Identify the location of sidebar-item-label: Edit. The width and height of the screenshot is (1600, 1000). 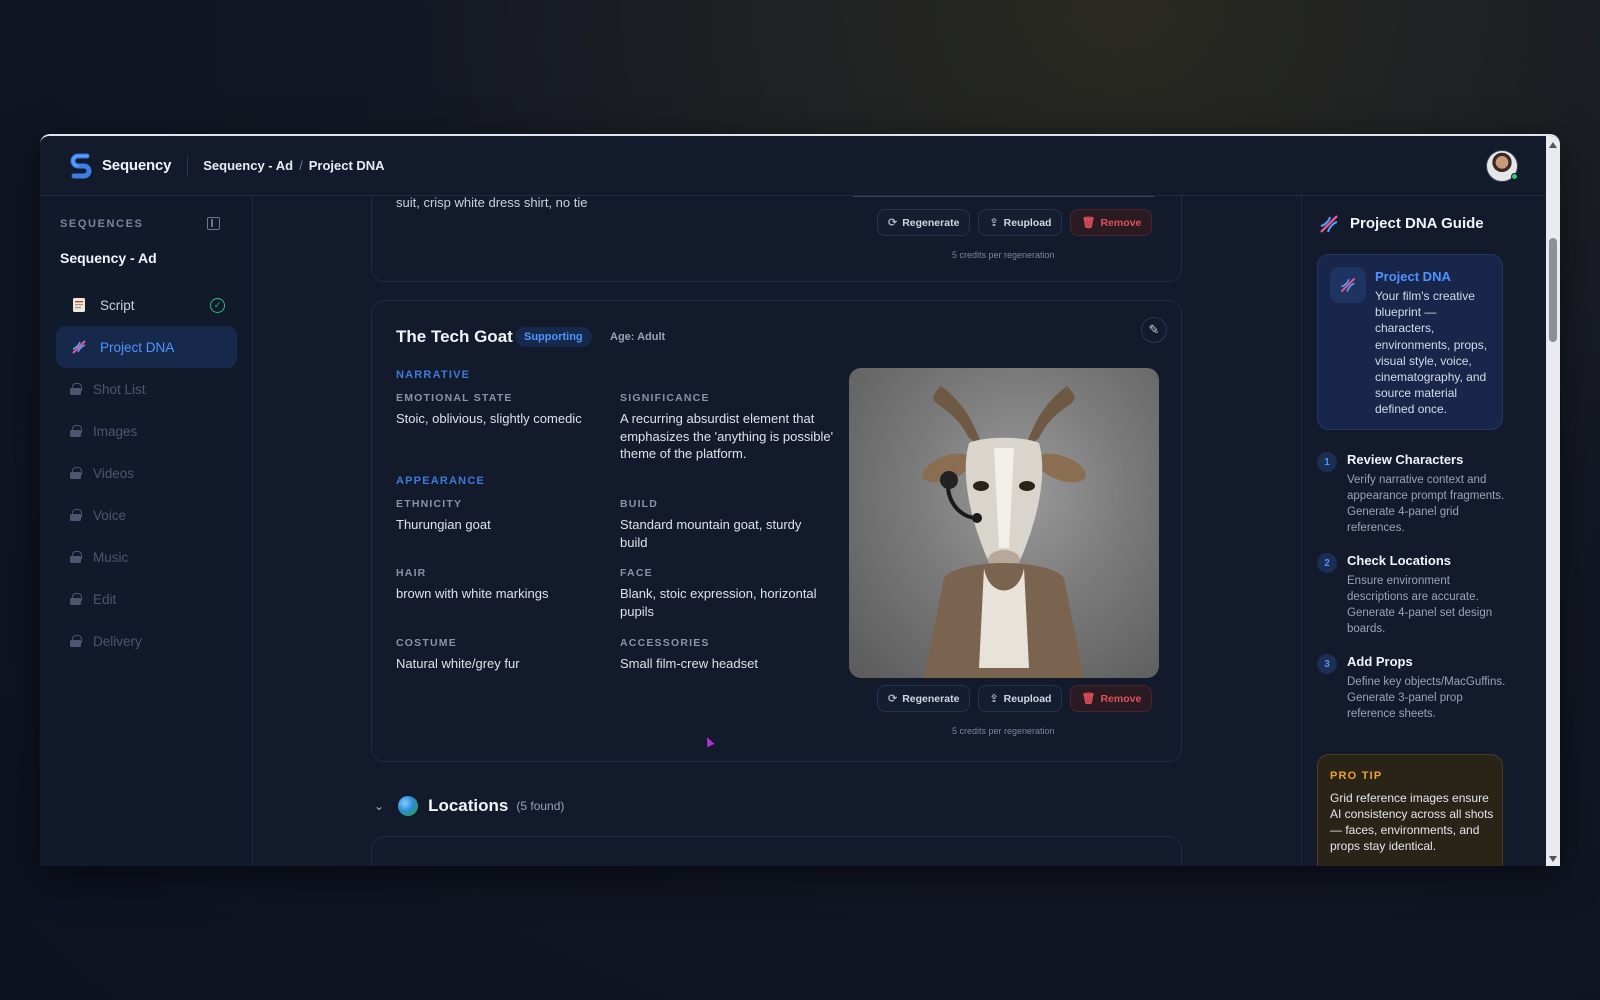
(105, 599).